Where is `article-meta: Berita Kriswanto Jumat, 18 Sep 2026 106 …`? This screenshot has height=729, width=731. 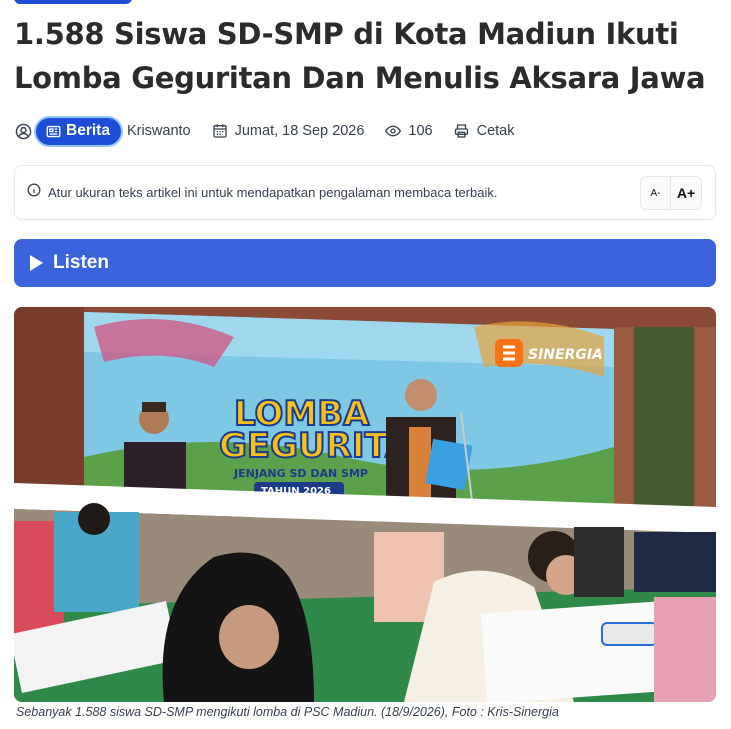
article-meta: Berita Kriswanto Jumat, 18 Sep 2026 106 … is located at coordinates (264, 131).